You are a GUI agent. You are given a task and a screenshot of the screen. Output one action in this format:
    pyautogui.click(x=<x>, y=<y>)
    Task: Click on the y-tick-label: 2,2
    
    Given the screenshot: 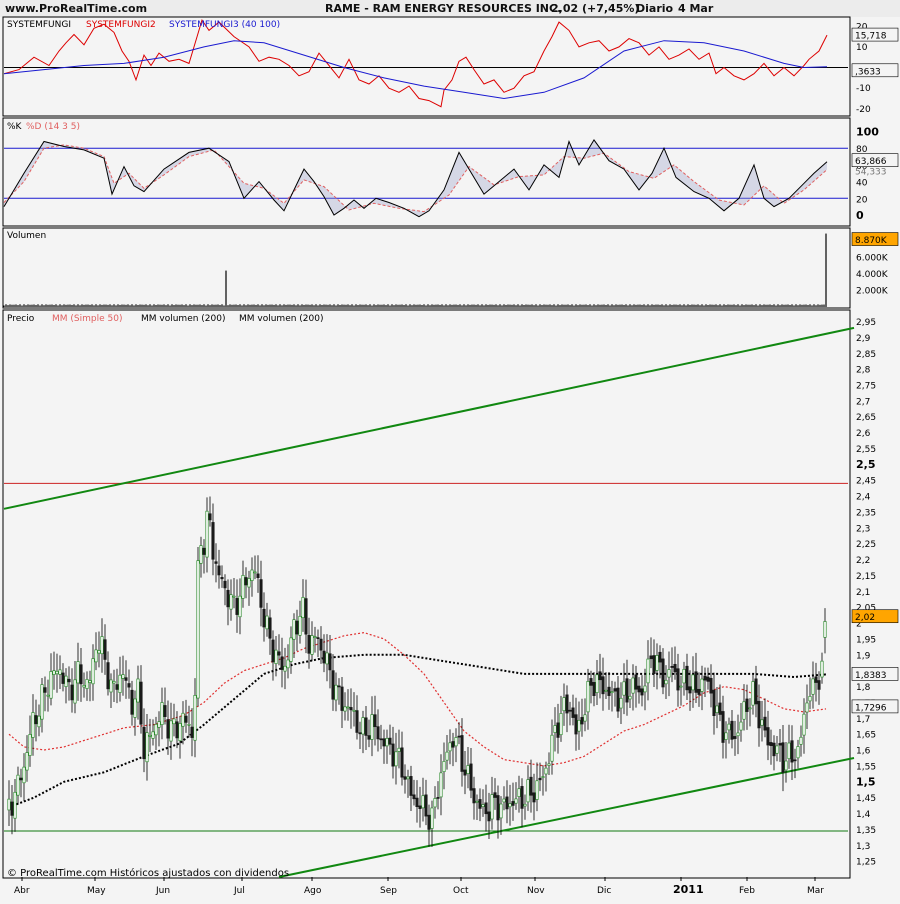 What is the action you would take?
    pyautogui.click(x=863, y=561)
    